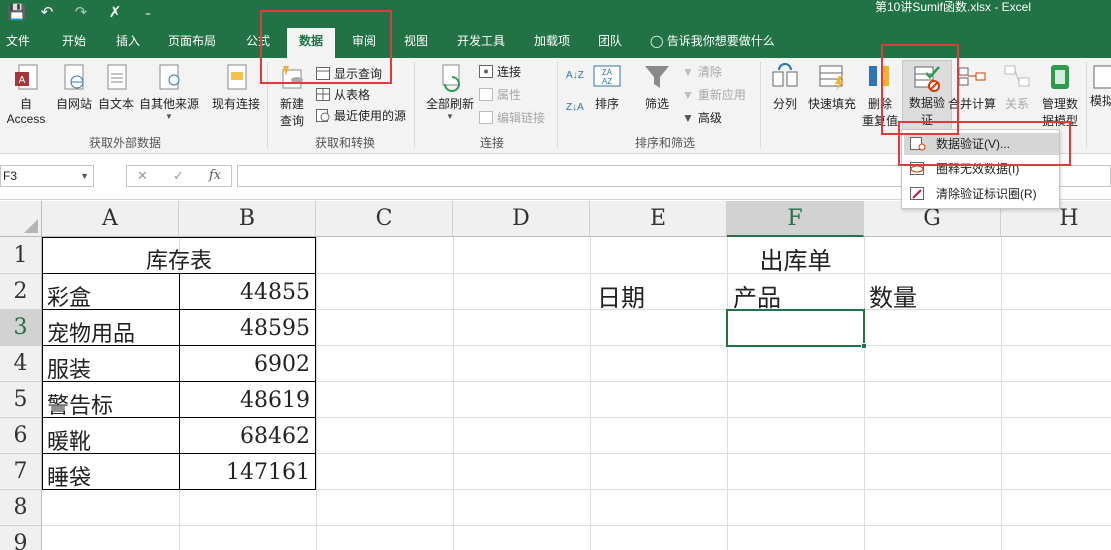 Image resolution: width=1111 pixels, height=550 pixels. What do you see at coordinates (657, 87) in the screenshot?
I see `filter-button: 筛选` at bounding box center [657, 87].